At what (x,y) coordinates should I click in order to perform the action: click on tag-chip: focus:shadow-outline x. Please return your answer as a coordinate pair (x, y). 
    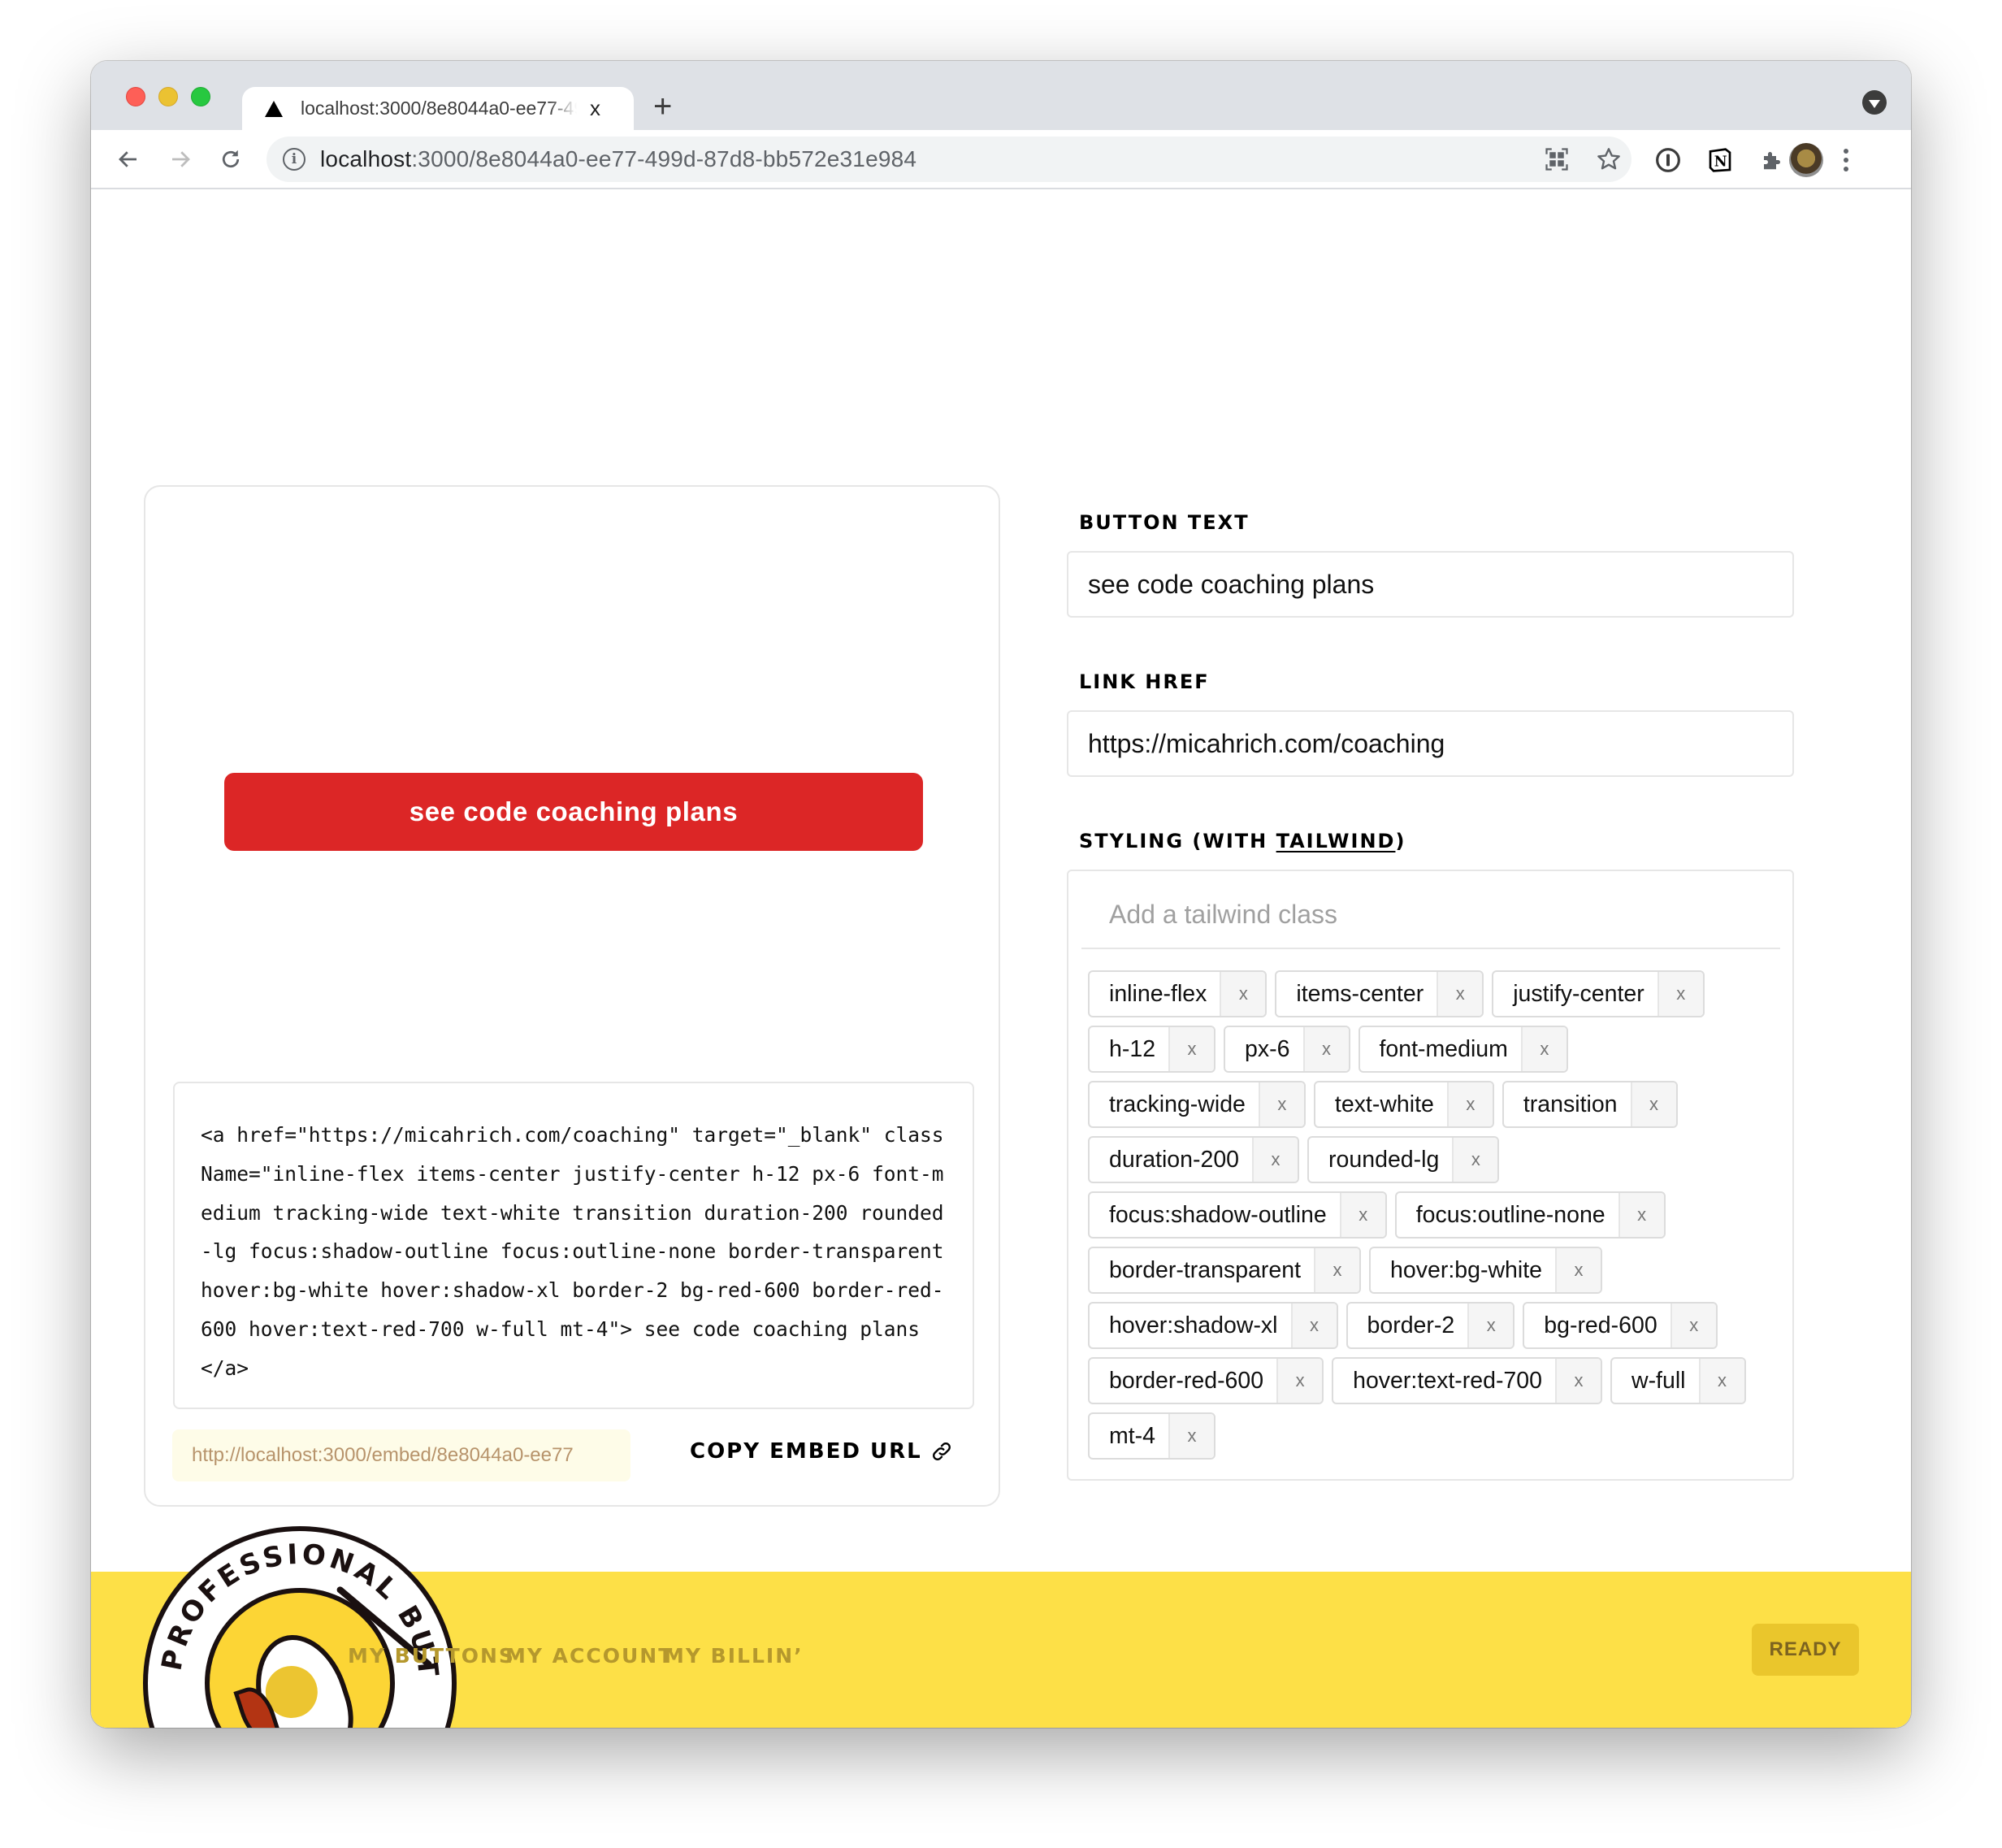
    Looking at the image, I should click on (1237, 1215).